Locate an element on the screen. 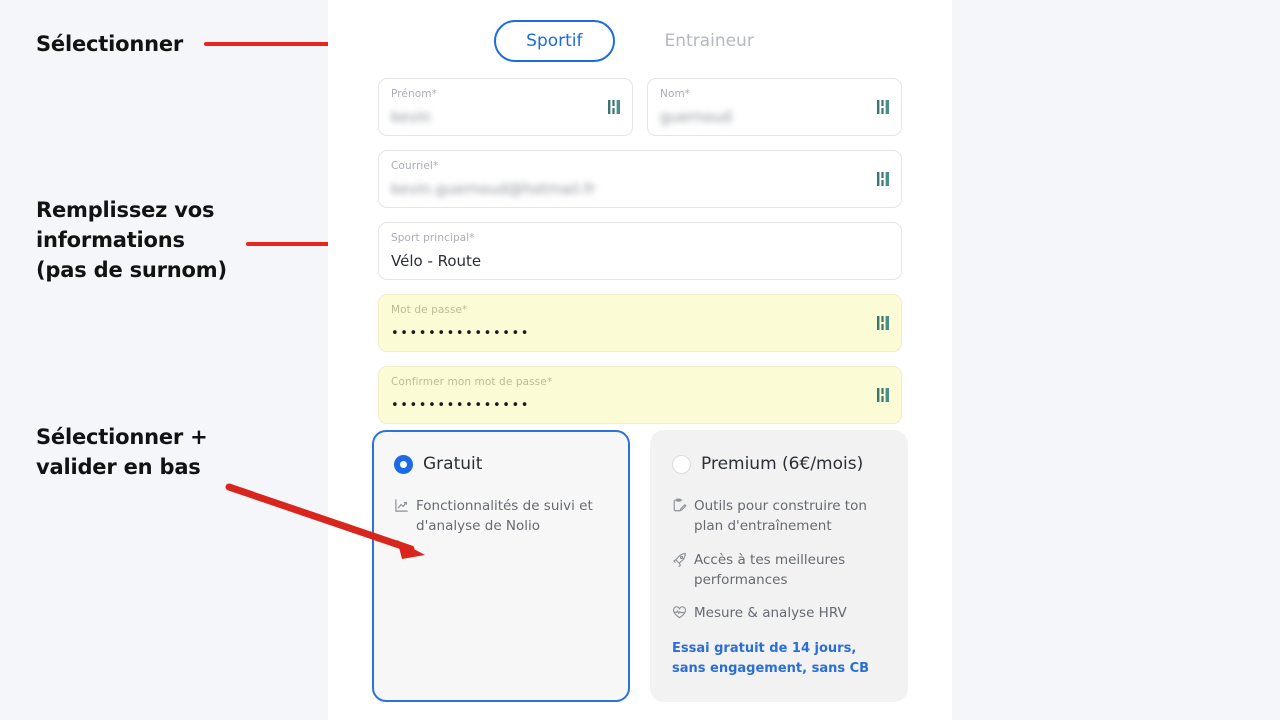  field-prenom: Prénom* kevin is located at coordinates (505, 107).